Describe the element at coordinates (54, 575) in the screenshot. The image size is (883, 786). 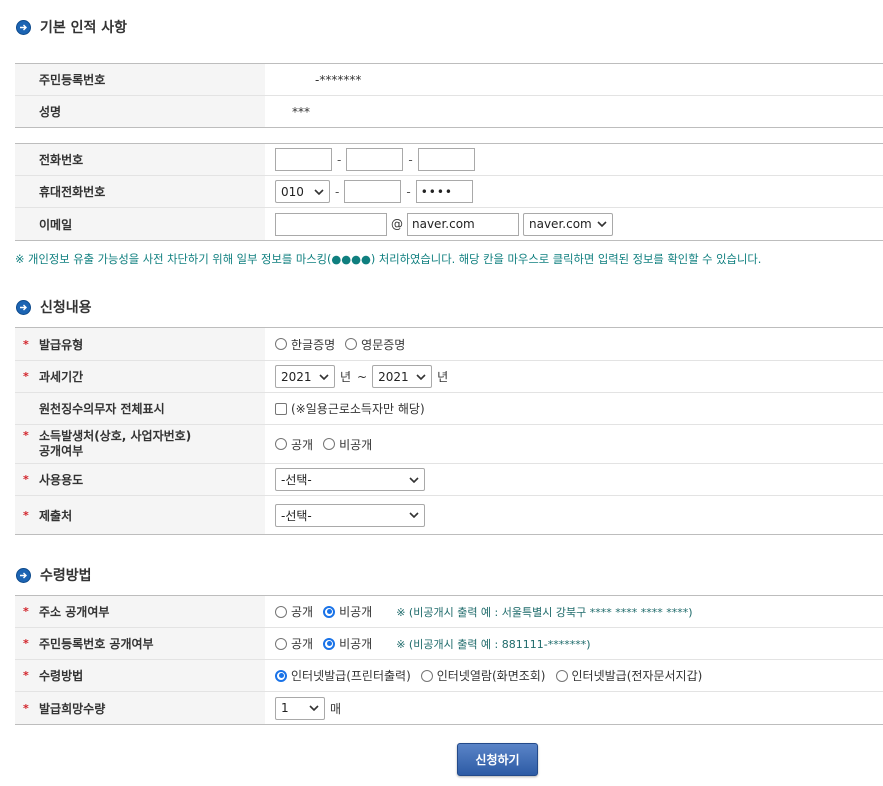
I see `section-title-receipt: 수령방법` at that location.